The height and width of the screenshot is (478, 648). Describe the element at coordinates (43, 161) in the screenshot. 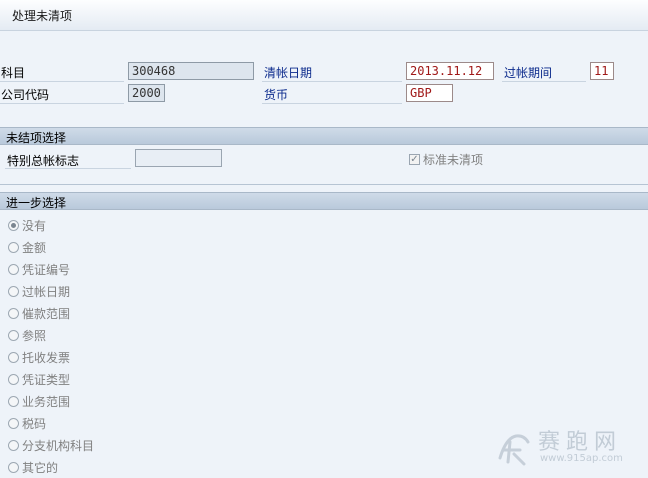

I see `special-gl-label: 特别总帐标志` at that location.